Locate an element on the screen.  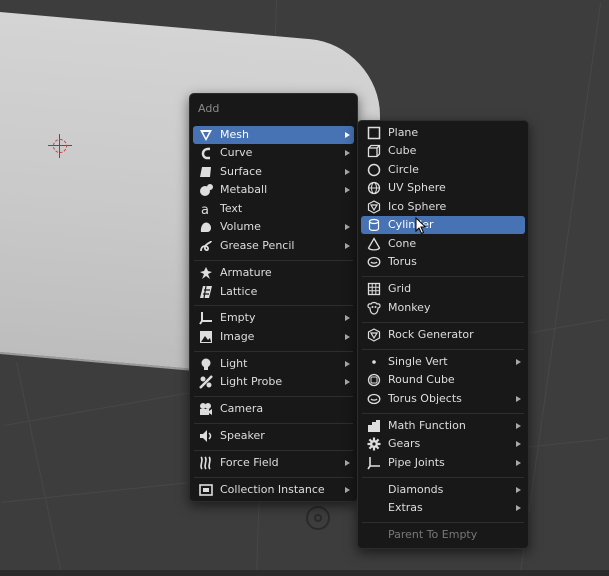
menu-item-light-probe: Light Probe is located at coordinates (273, 382).